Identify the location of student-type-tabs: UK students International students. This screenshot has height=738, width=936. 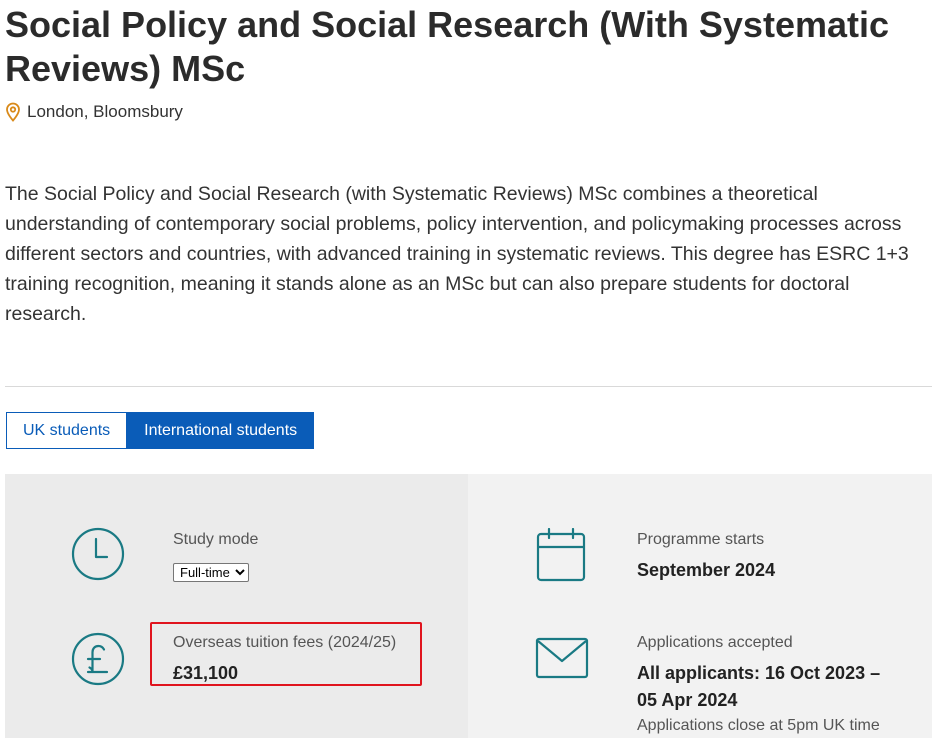
(160, 430).